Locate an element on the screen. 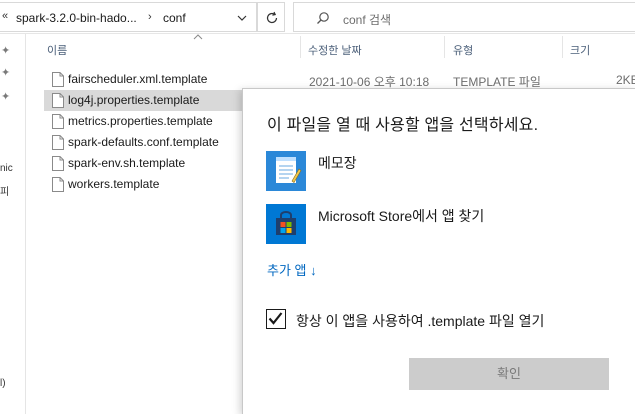 The width and height of the screenshot is (635, 414). address-toolbar: « spark-3.2.0-bin-hado... › conf conf 검색 is located at coordinates (317, 17).